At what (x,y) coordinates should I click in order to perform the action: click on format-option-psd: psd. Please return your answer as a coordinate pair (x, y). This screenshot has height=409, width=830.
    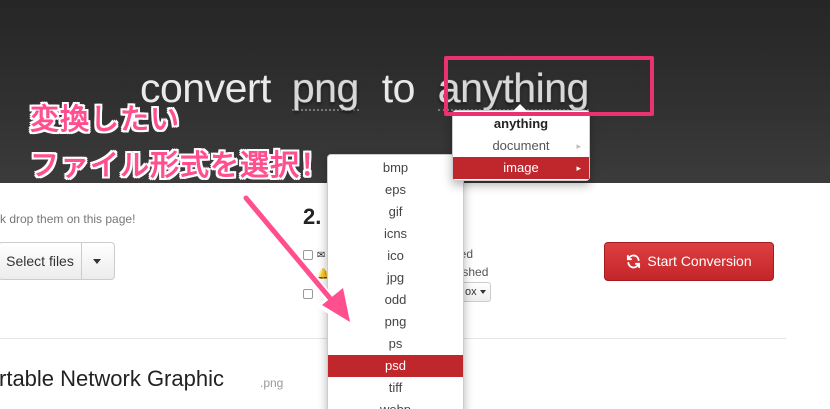
    Looking at the image, I should click on (395, 366).